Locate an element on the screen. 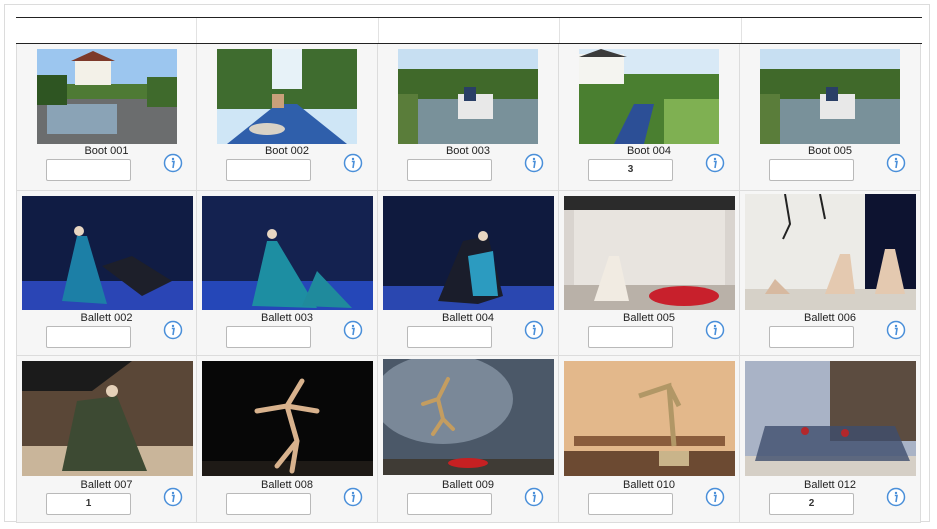  image-card: Boot 002 is located at coordinates (287, 117).